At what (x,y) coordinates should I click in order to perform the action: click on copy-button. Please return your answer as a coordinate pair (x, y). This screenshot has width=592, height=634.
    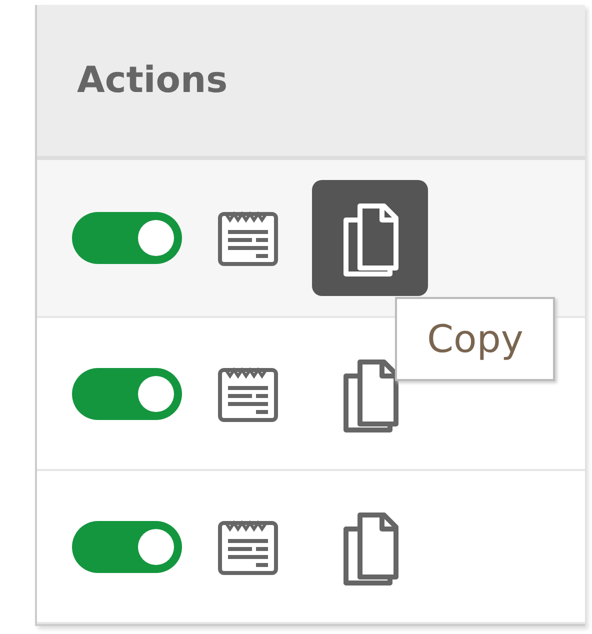
    Looking at the image, I should click on (370, 238).